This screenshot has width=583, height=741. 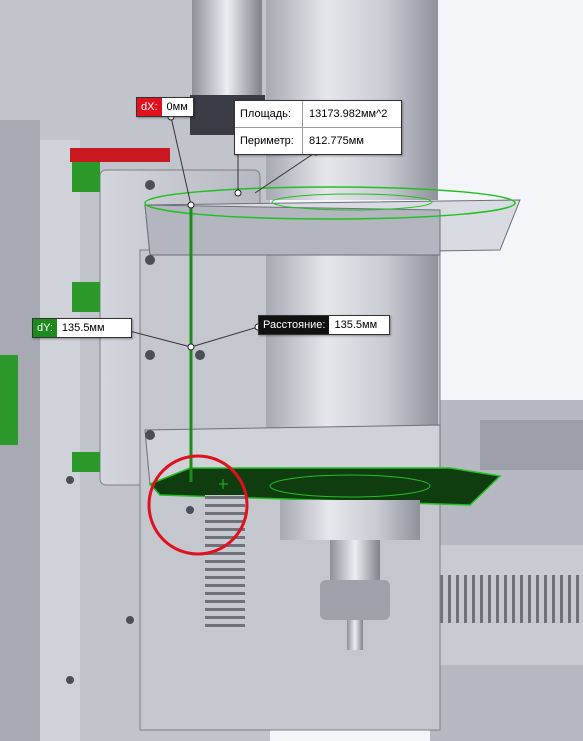 What do you see at coordinates (359, 325) in the screenshot?
I see `distance-value: 135.5мм` at bounding box center [359, 325].